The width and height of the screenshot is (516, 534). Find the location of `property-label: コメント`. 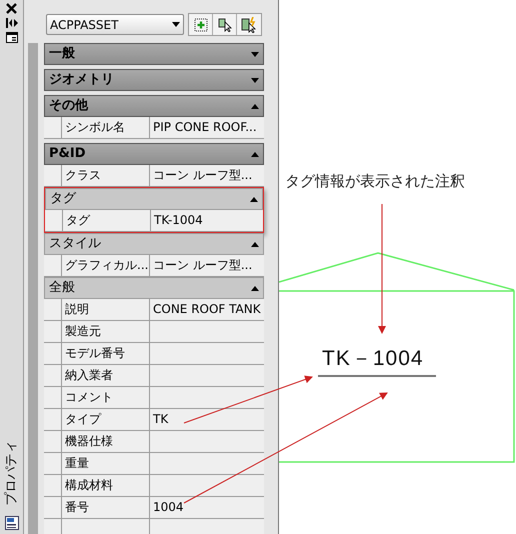

property-label: コメント is located at coordinates (106, 397).